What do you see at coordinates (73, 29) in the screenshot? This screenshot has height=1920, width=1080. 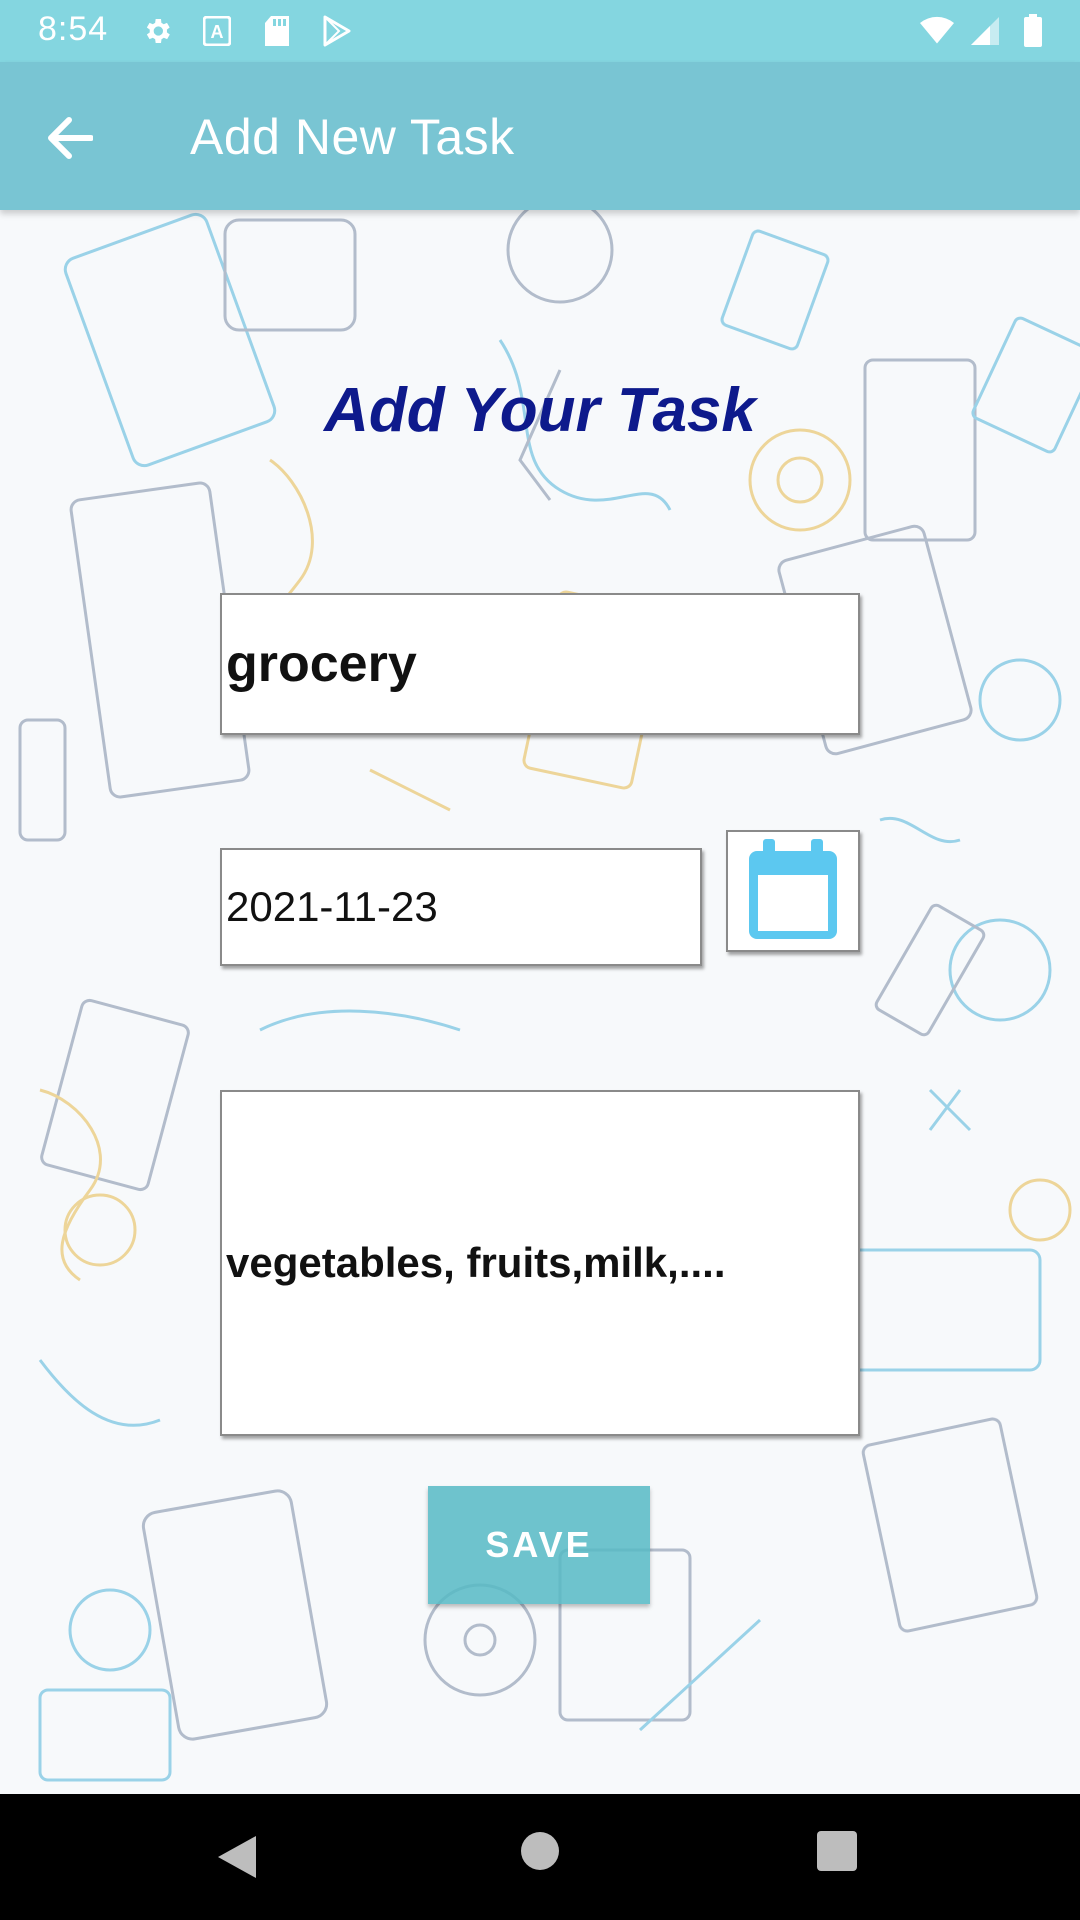 I see `status-time: 8:54` at bounding box center [73, 29].